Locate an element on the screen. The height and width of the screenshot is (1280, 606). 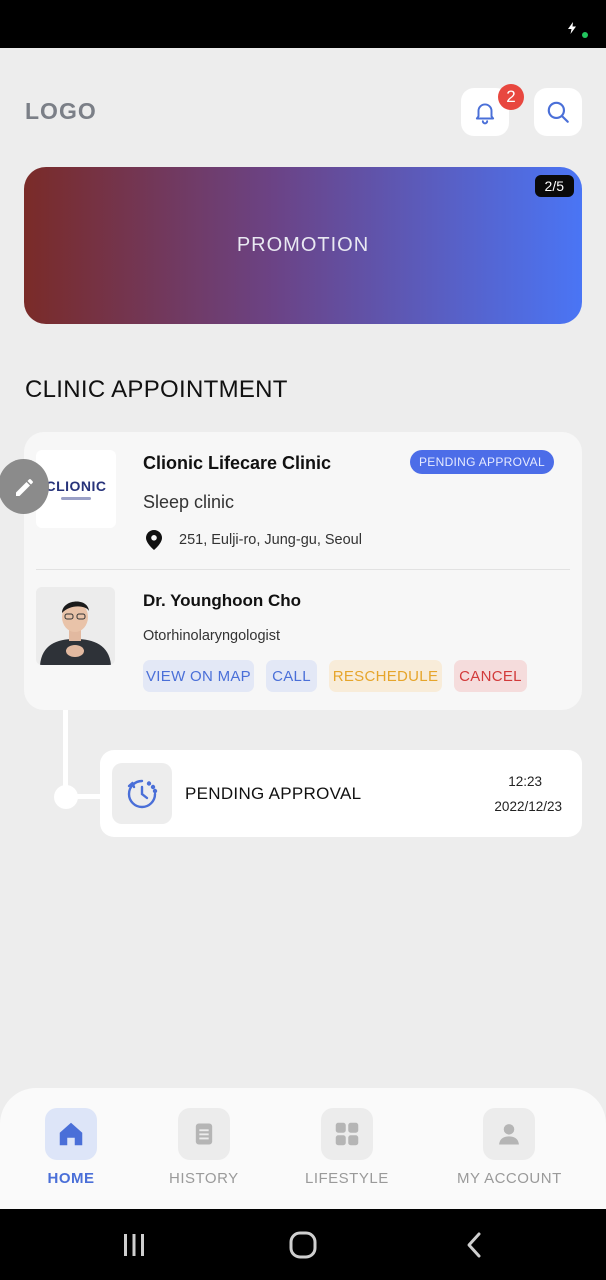
user-icon is located at coordinates (509, 1134).